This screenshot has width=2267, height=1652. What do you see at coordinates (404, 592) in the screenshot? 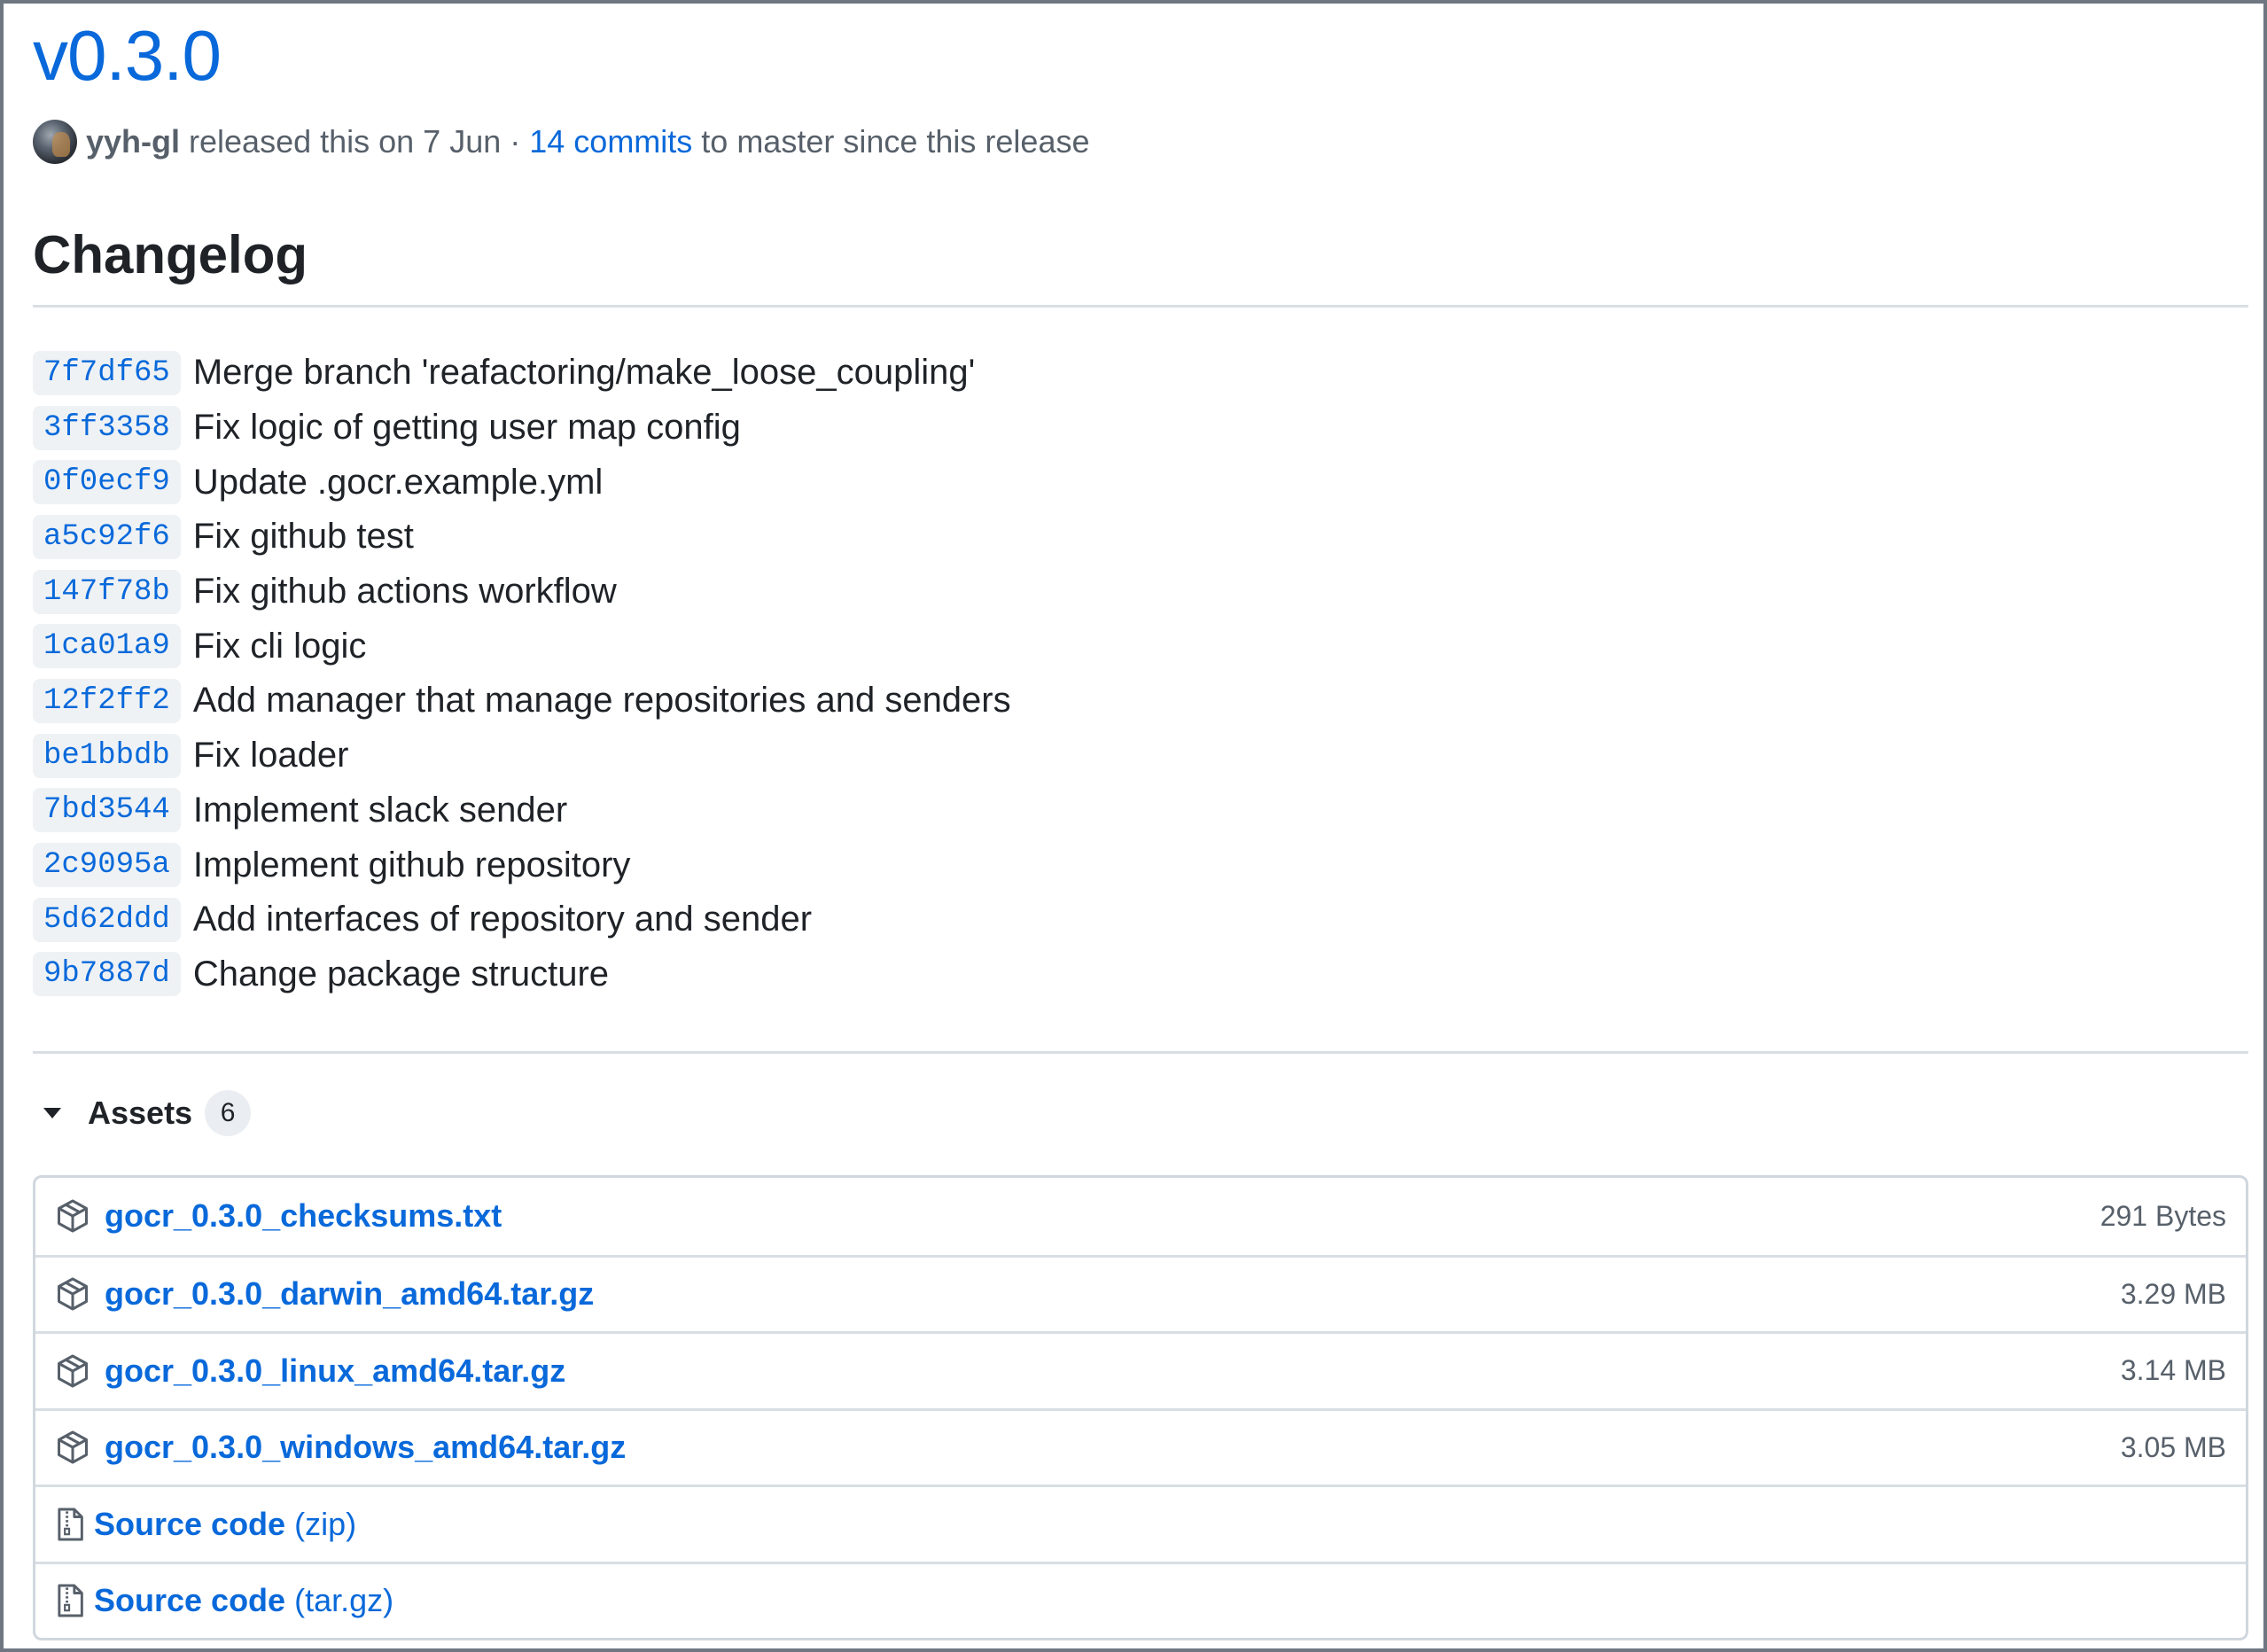
I see `commit-message: Fix github actions workflow` at bounding box center [404, 592].